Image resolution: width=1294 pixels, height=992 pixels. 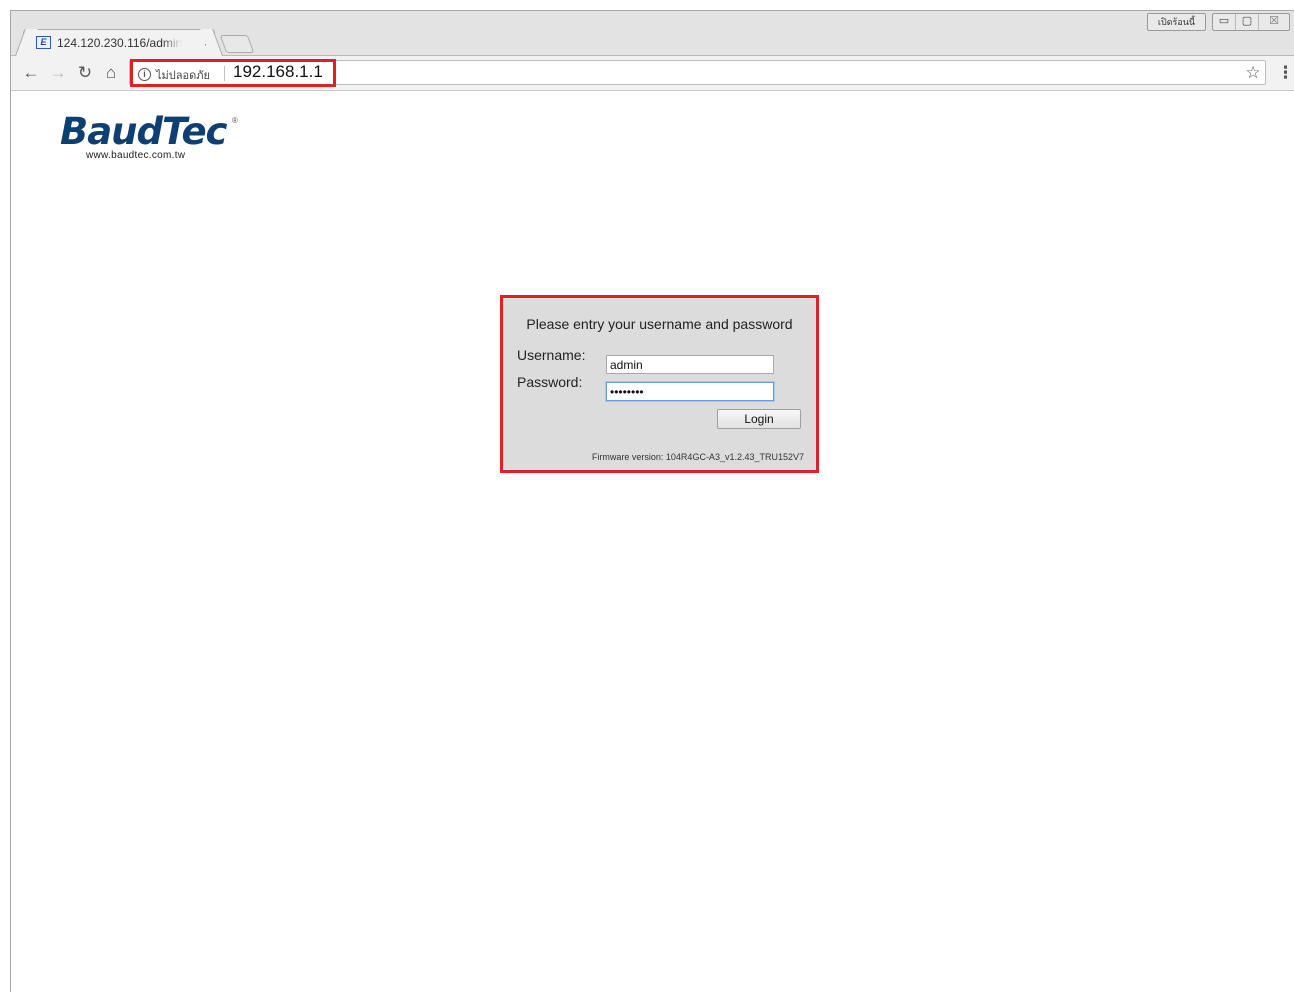 I want to click on baudtec-logo: BaudTec ® www.baudtec.com.tw, so click(x=152, y=142).